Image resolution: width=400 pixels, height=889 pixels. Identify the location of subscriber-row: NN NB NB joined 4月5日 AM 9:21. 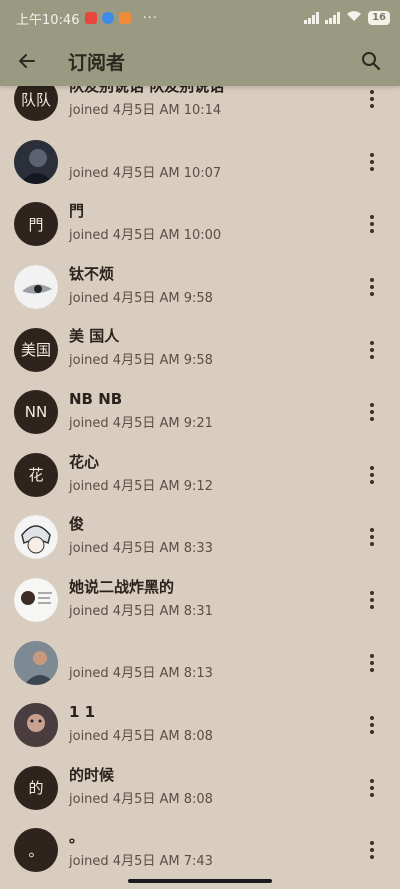
(200, 412).